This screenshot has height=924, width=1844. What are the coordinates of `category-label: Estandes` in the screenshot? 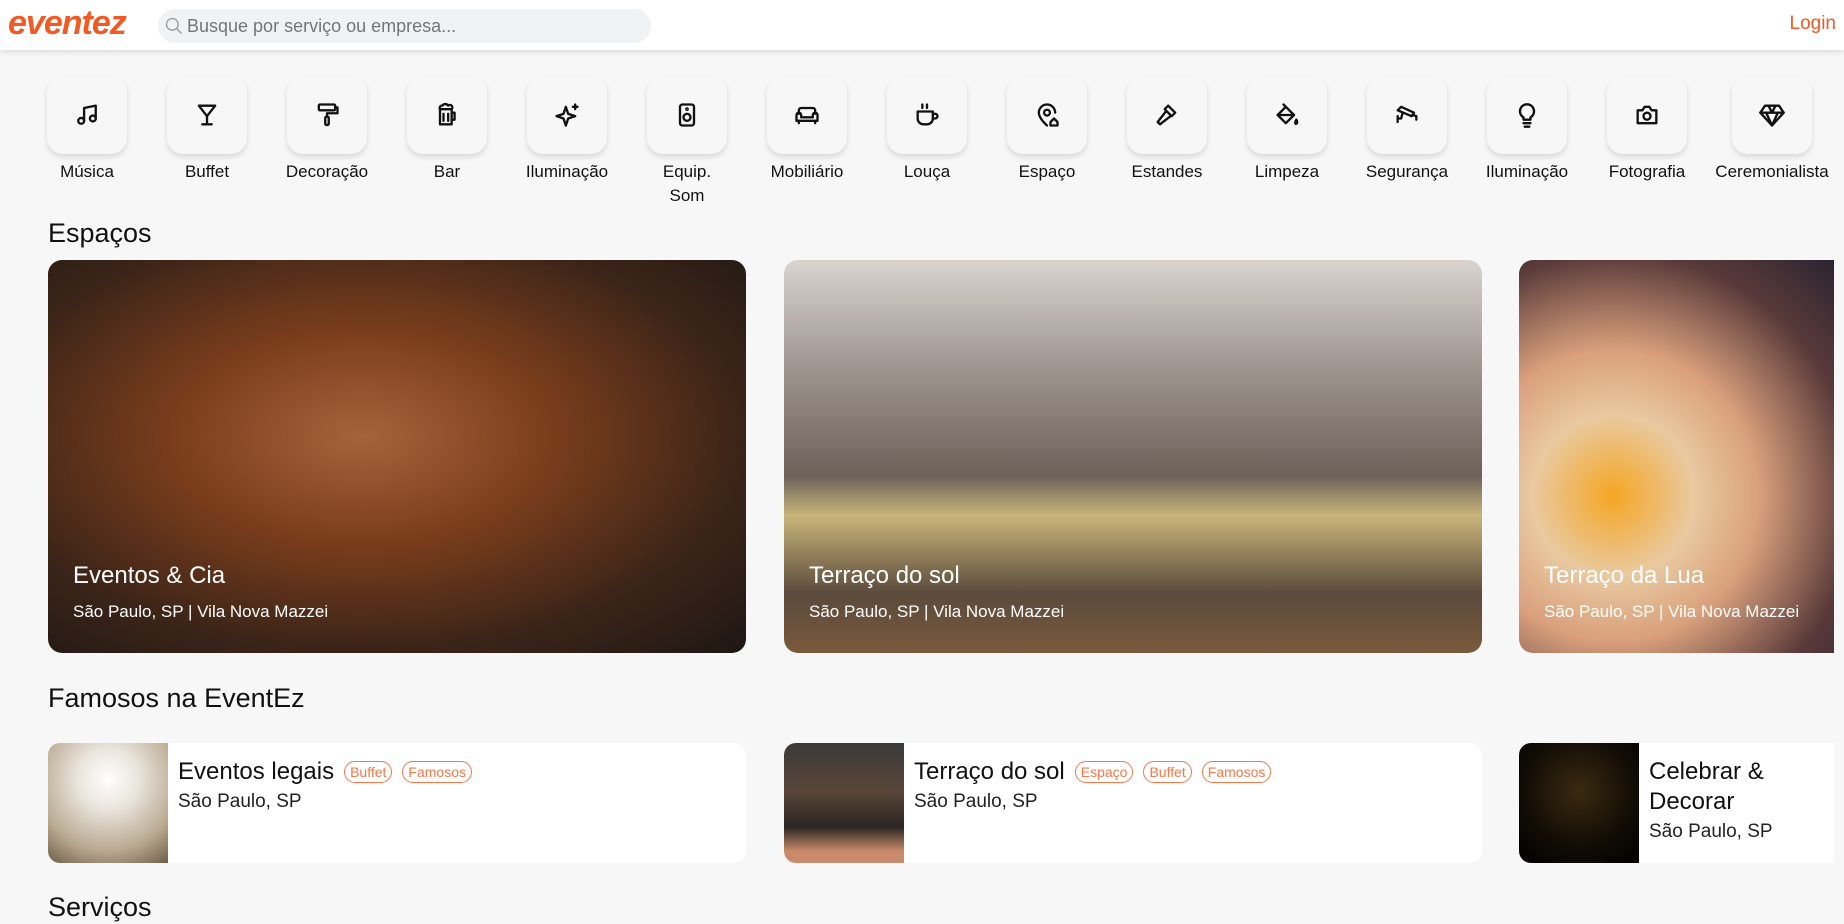 It's located at (1167, 171).